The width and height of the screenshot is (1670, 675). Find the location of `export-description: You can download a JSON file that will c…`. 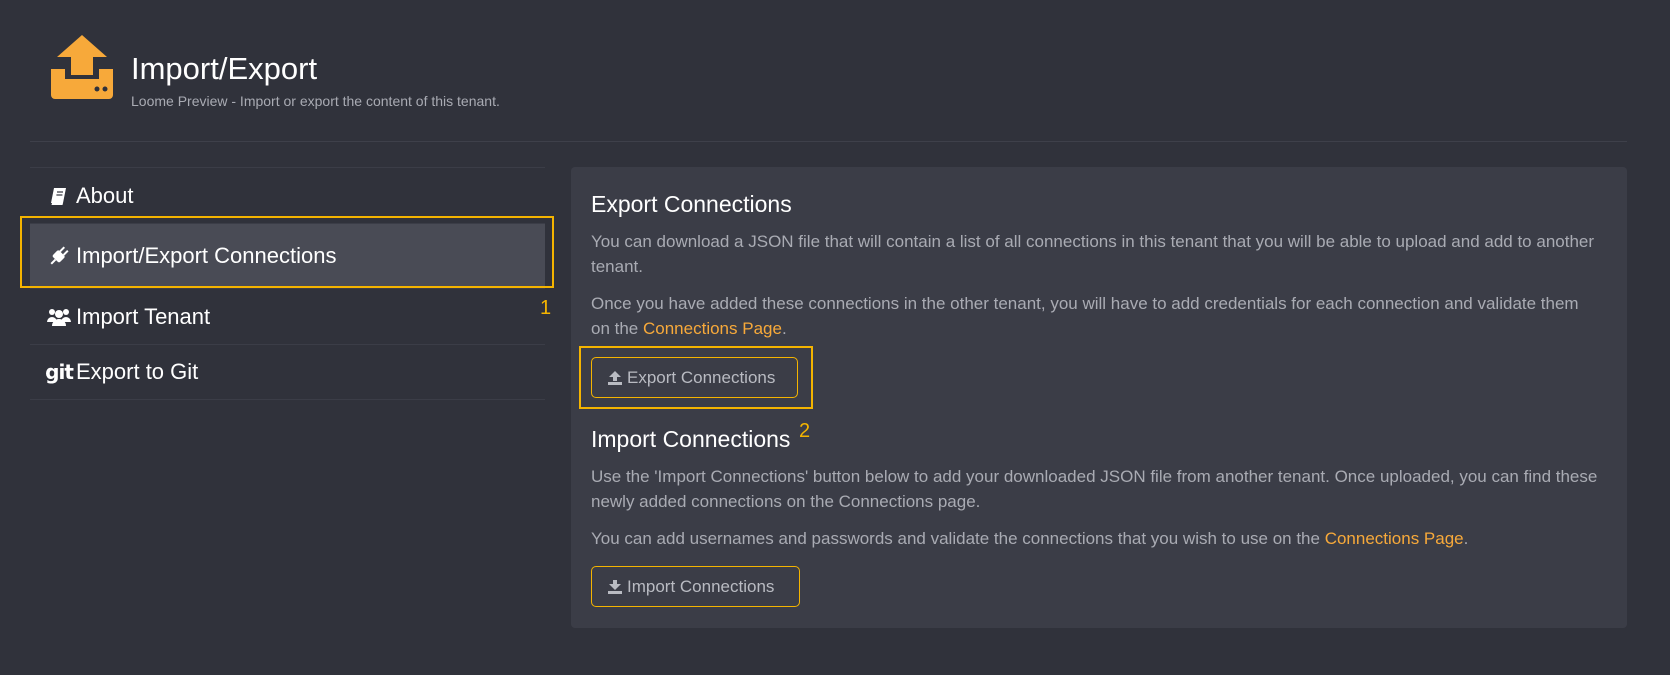

export-description: You can download a JSON file that will c… is located at coordinates (1093, 254).